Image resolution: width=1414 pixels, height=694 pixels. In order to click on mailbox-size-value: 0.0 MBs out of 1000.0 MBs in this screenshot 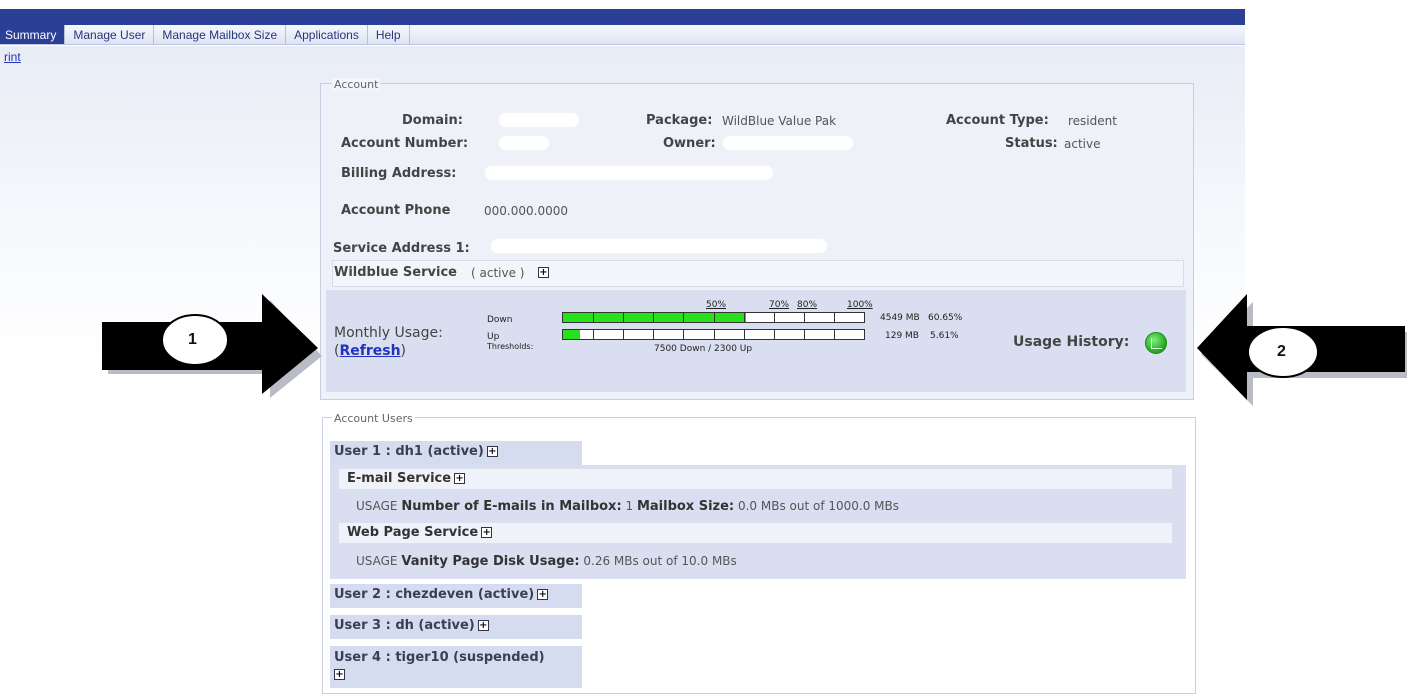, I will do `click(818, 506)`.